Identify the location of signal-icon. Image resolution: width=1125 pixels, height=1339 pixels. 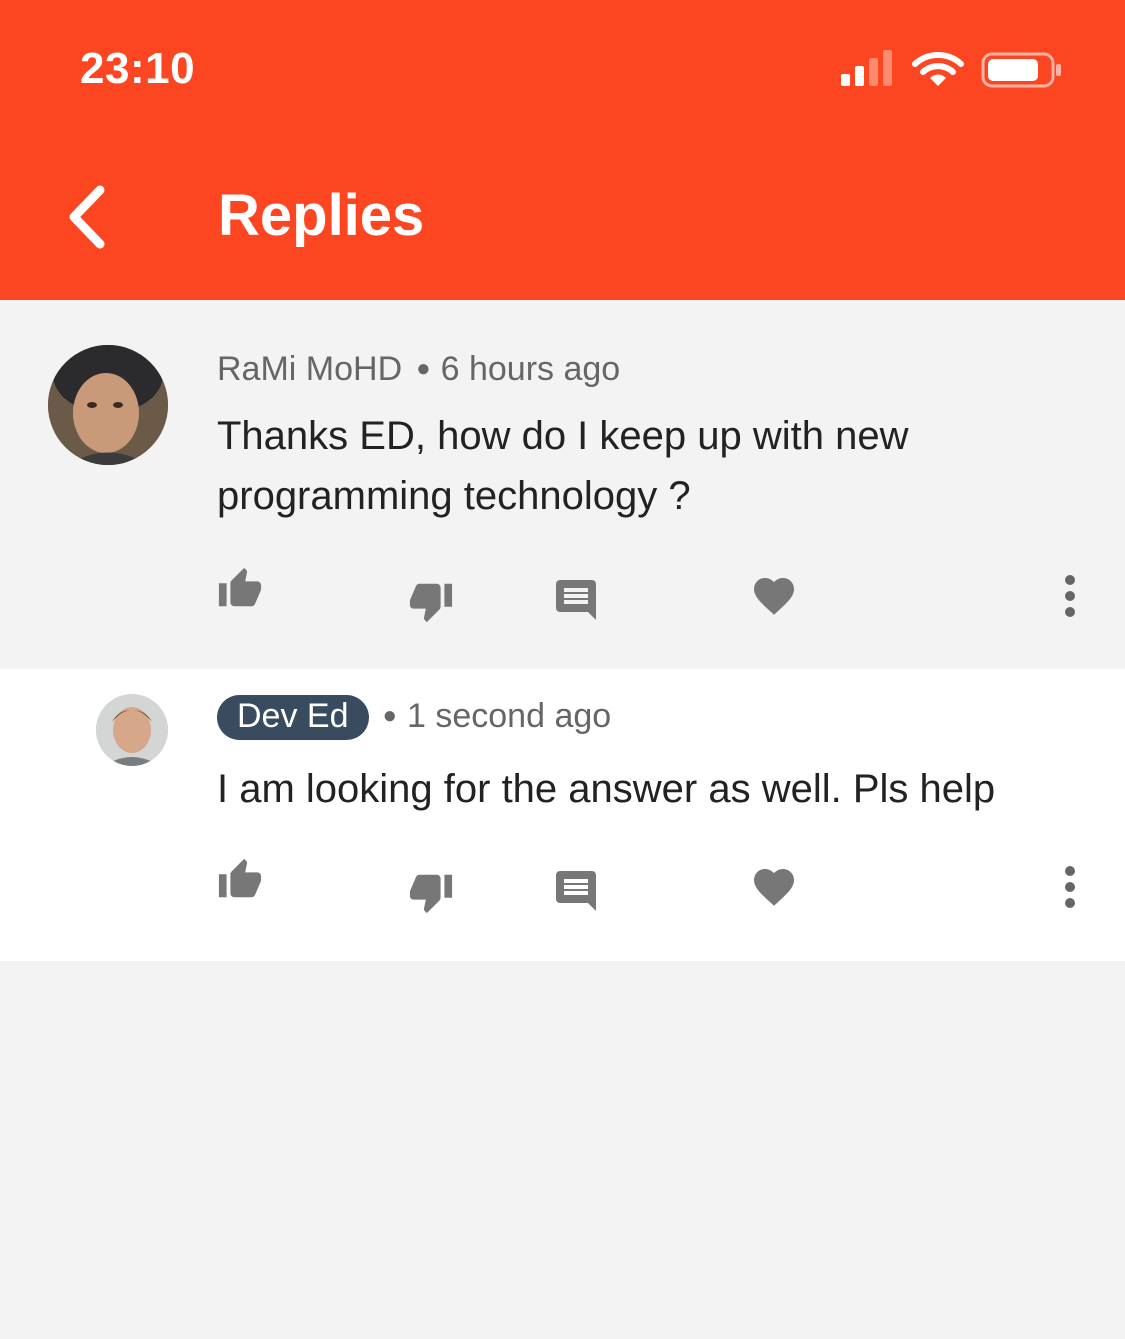
(868, 70).